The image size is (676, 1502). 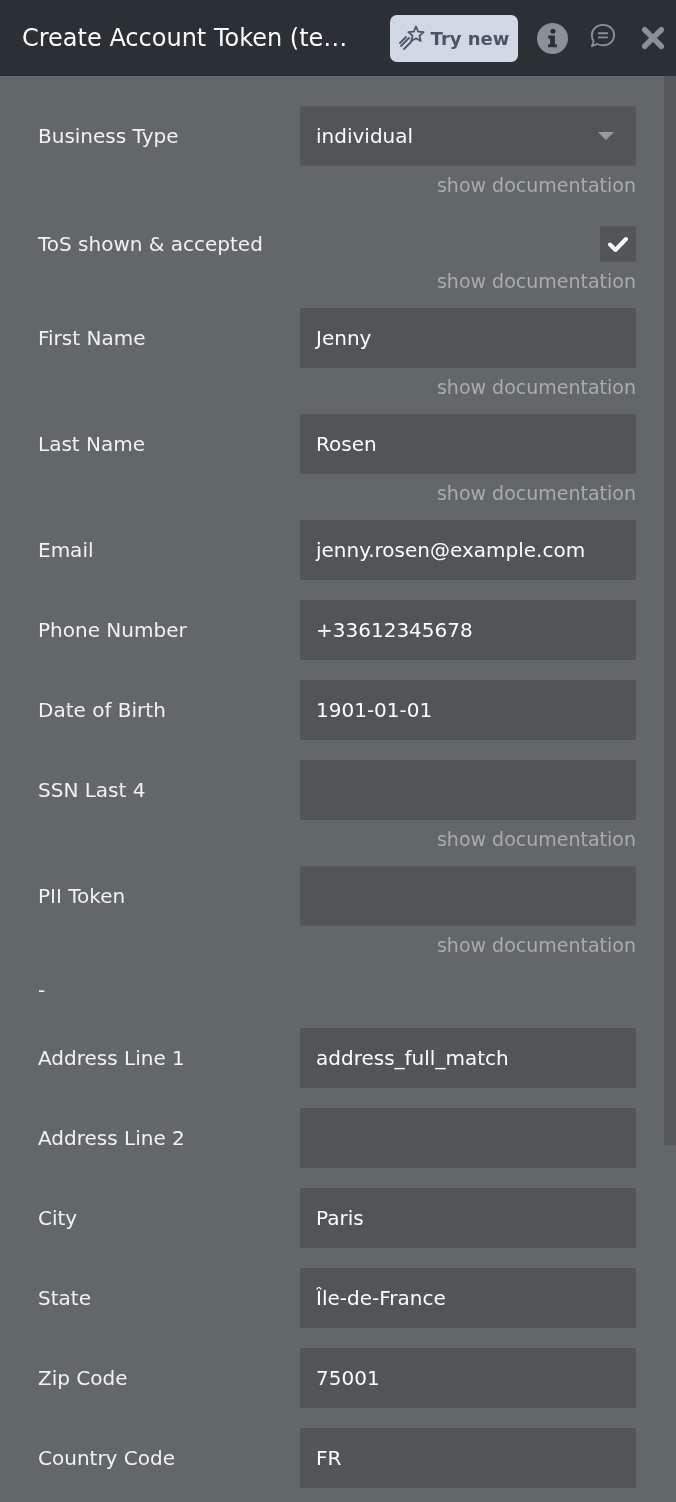 What do you see at coordinates (468, 1058) in the screenshot?
I see `text-field: address_full_match` at bounding box center [468, 1058].